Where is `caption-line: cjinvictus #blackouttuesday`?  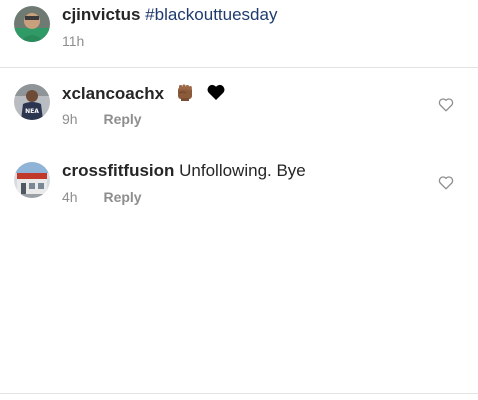
caption-line: cjinvictus #blackouttuesday is located at coordinates (169, 15).